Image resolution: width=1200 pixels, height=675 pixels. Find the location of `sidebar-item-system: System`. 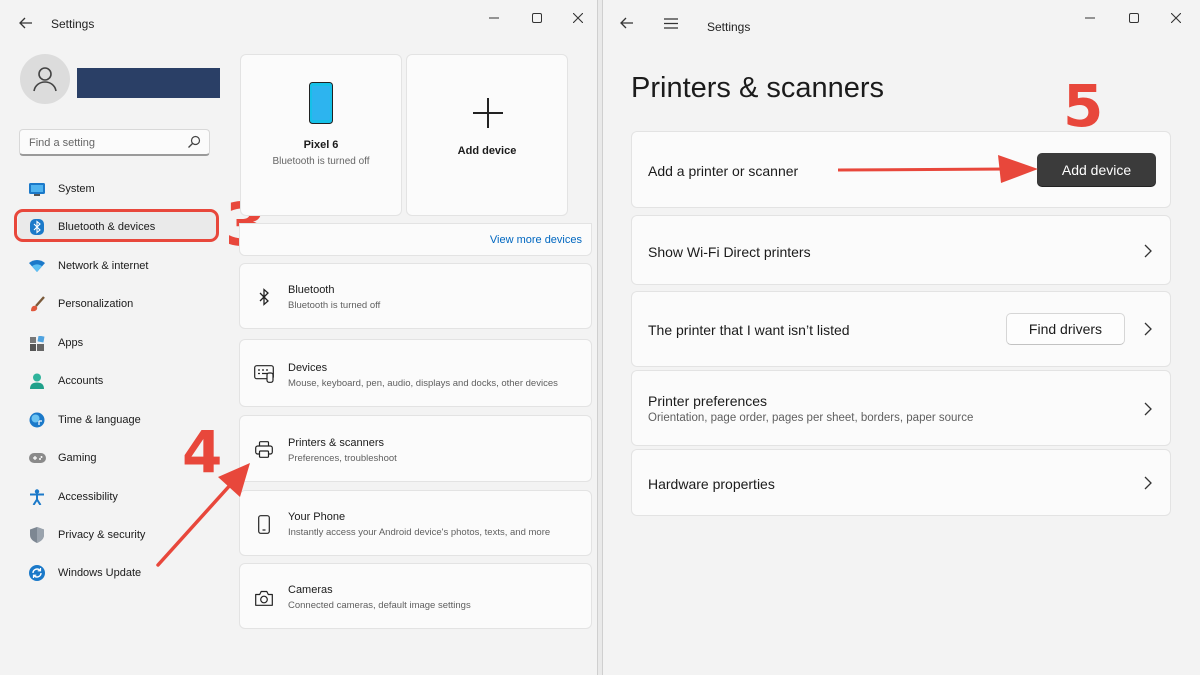

sidebar-item-system: System is located at coordinates (117, 189).